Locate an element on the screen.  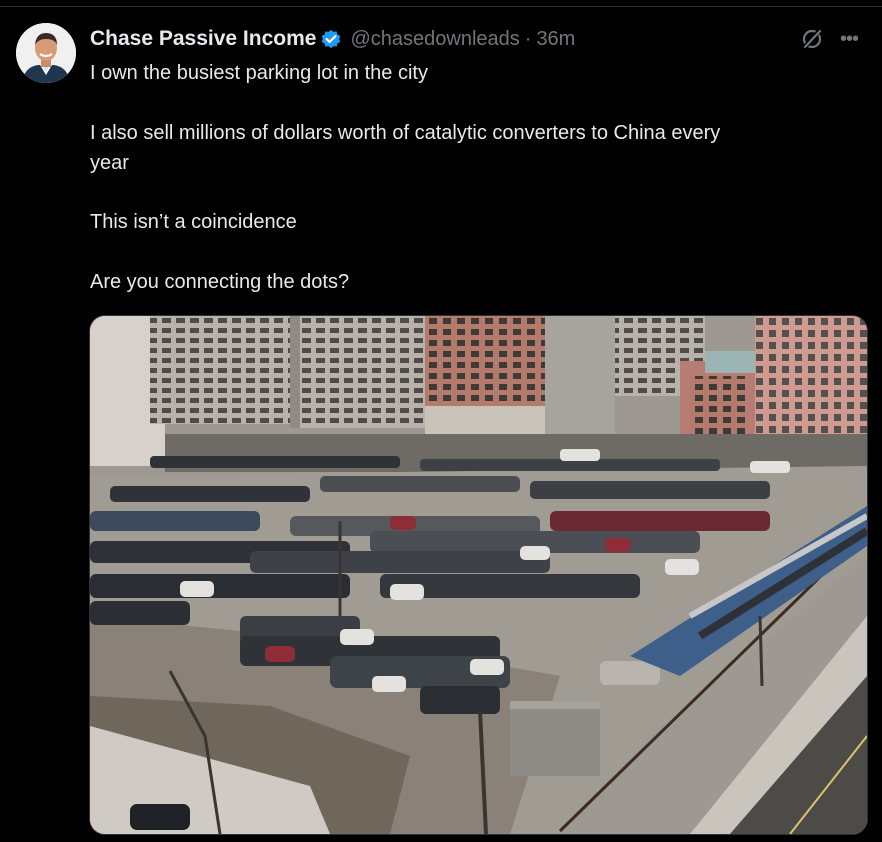
tweet-text-line: year is located at coordinates (109, 163).